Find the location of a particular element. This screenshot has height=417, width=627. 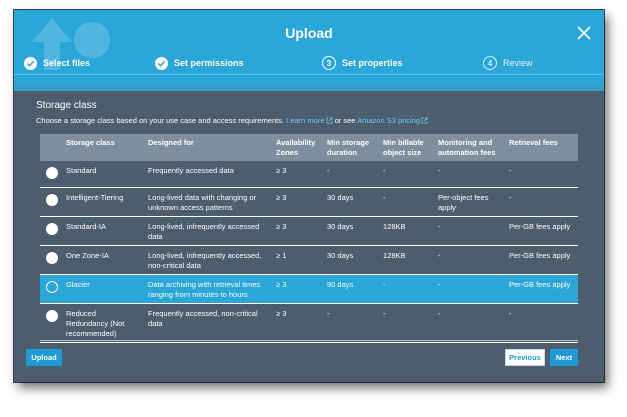

step-label: Review is located at coordinates (518, 63).